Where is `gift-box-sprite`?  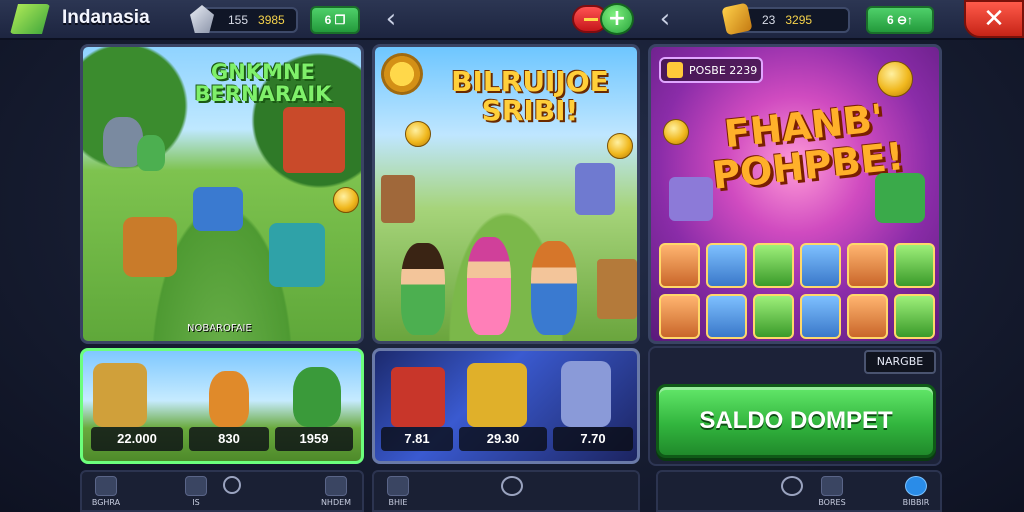 gift-box-sprite is located at coordinates (691, 199).